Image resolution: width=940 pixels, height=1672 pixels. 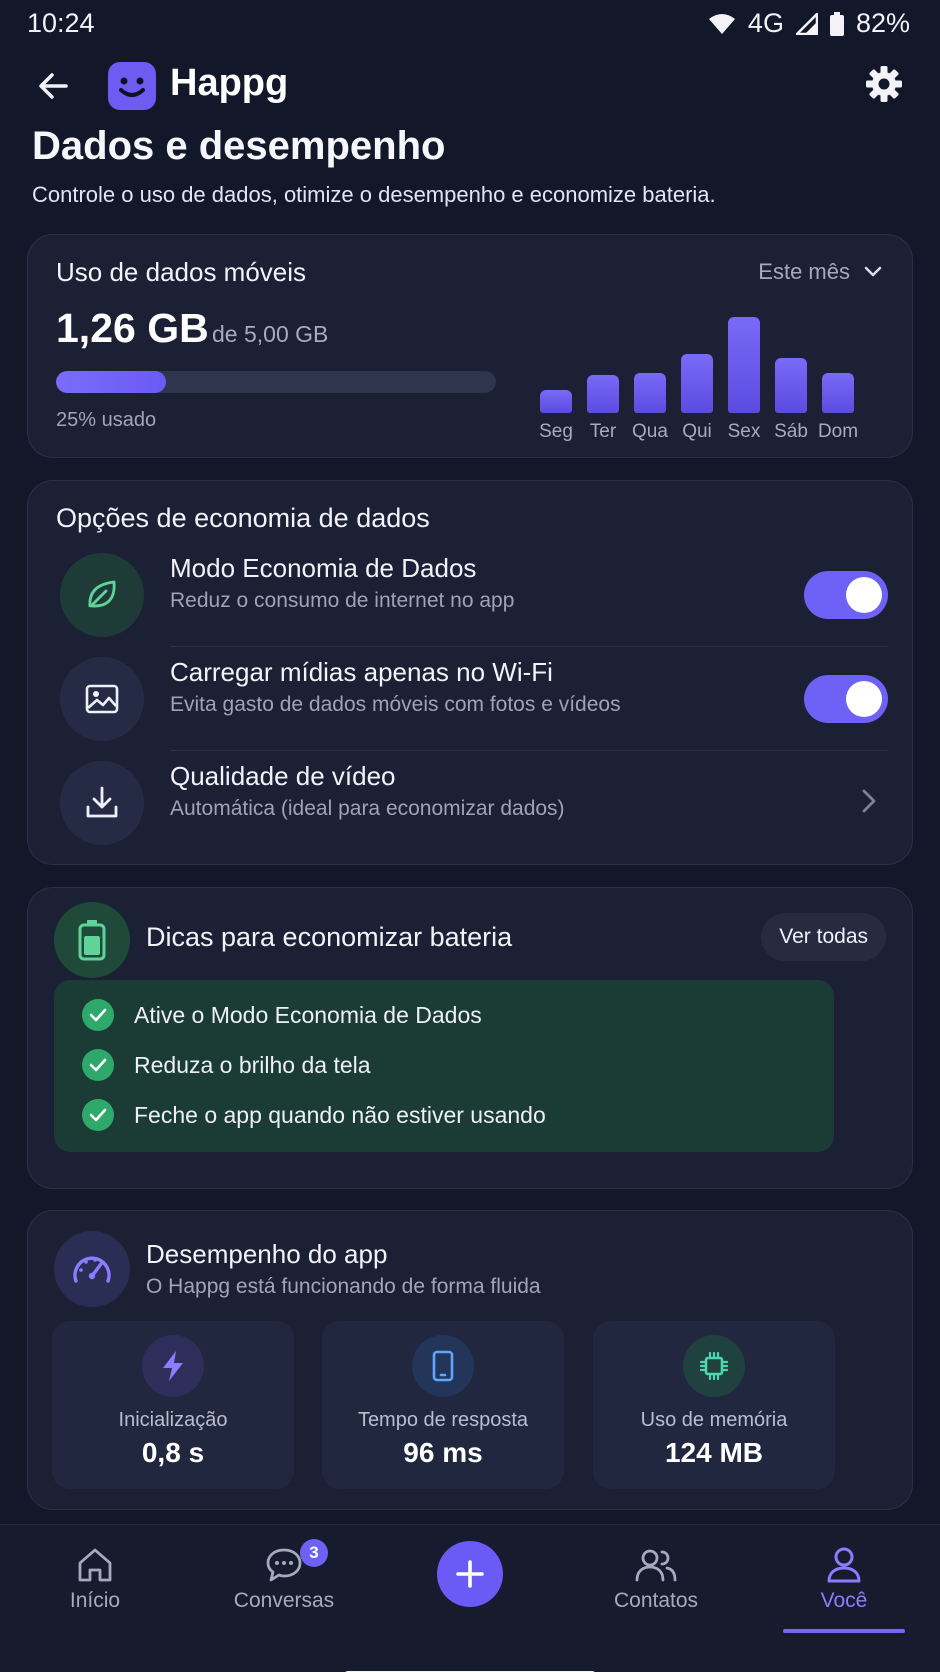 What do you see at coordinates (95, 1600) in the screenshot?
I see `nav-label: Início` at bounding box center [95, 1600].